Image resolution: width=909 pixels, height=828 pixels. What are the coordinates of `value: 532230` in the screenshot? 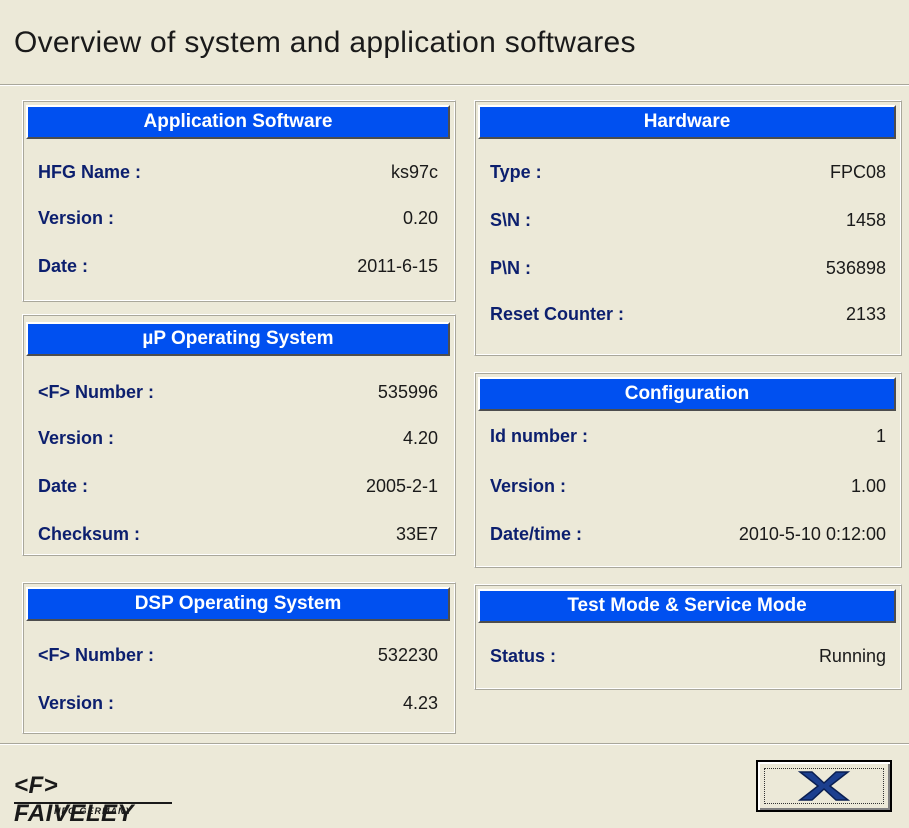 It's located at (407, 654).